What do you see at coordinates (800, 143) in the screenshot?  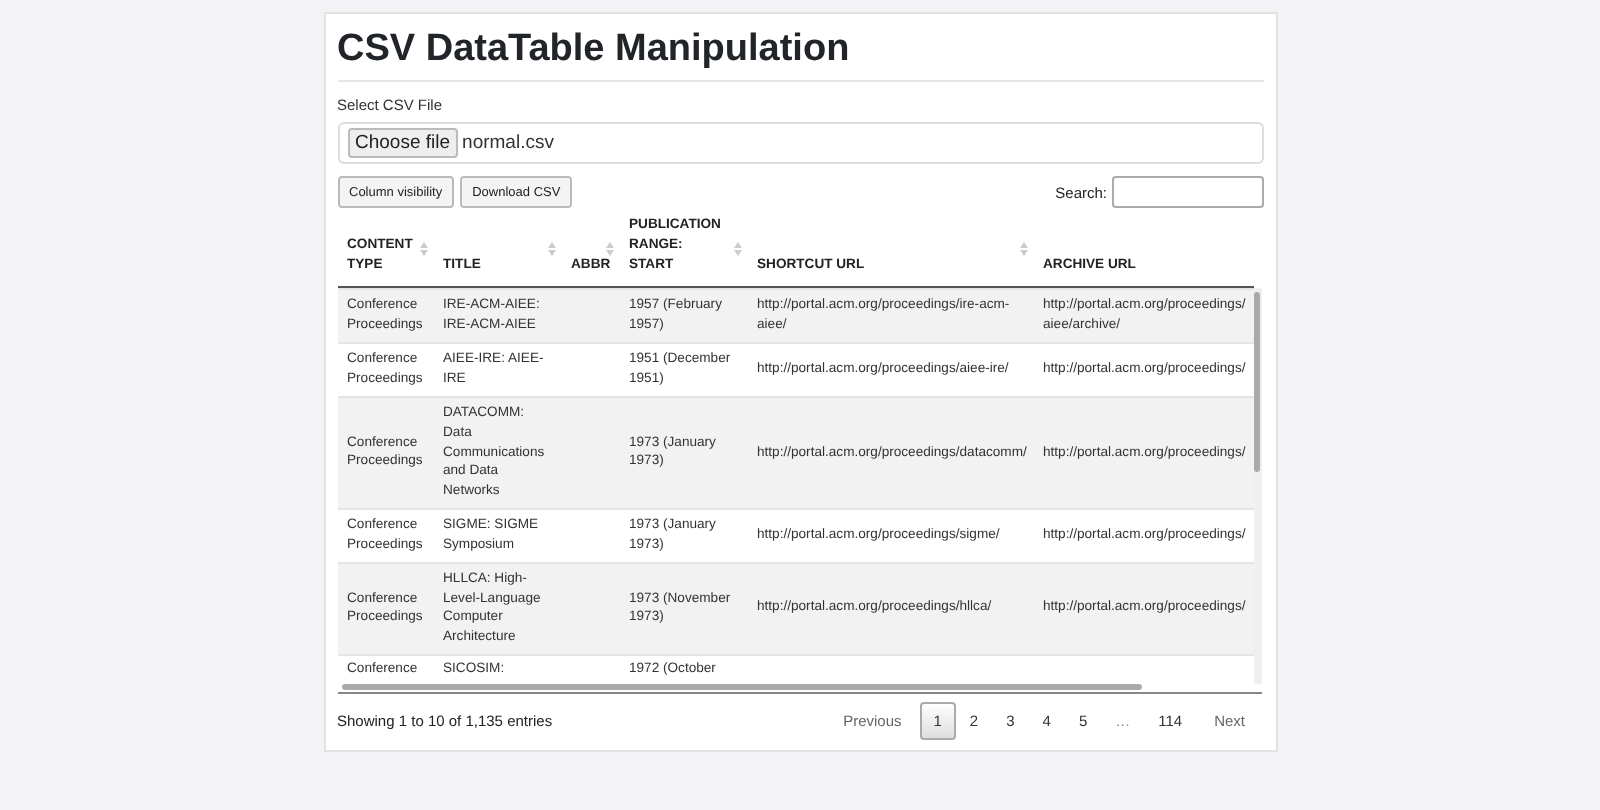 I see `file-input: Choose file normal.csv` at bounding box center [800, 143].